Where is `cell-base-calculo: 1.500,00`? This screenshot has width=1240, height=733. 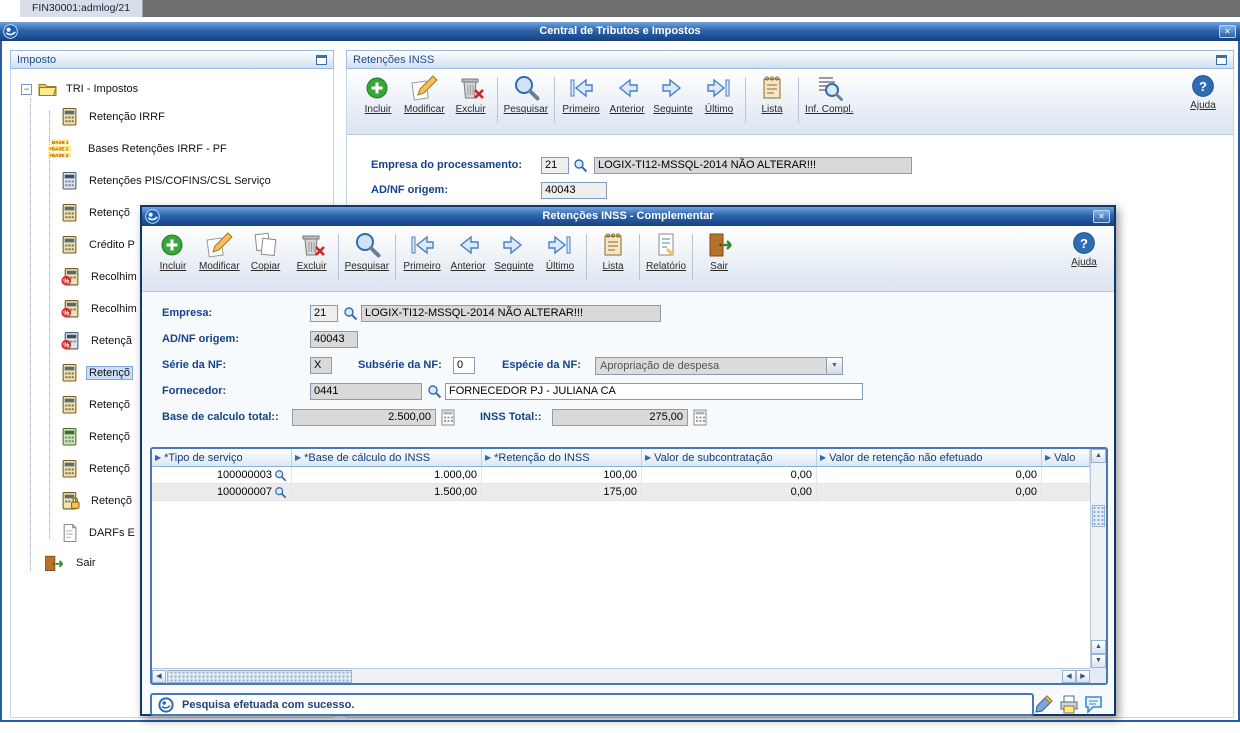
cell-base-calculo: 1.500,00 is located at coordinates (387, 492).